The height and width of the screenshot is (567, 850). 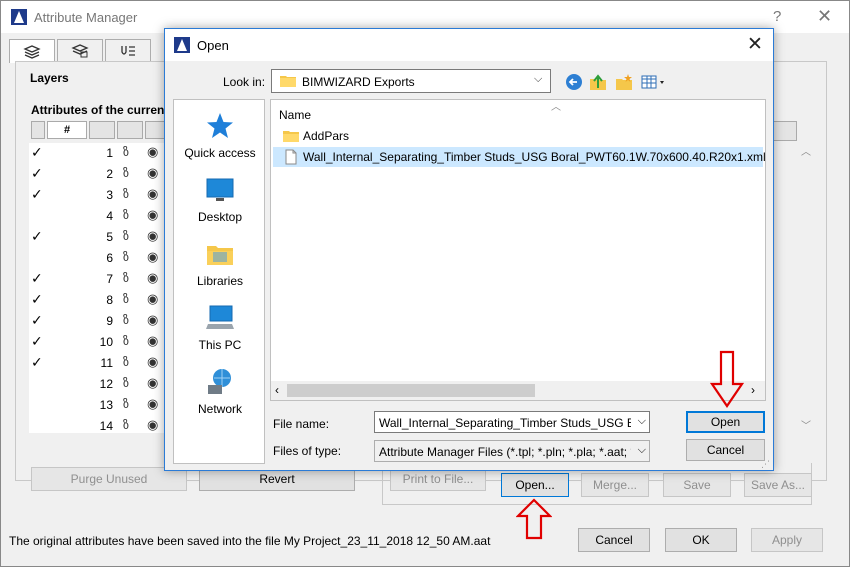 I want to click on column-header-number: #, so click(x=67, y=130).